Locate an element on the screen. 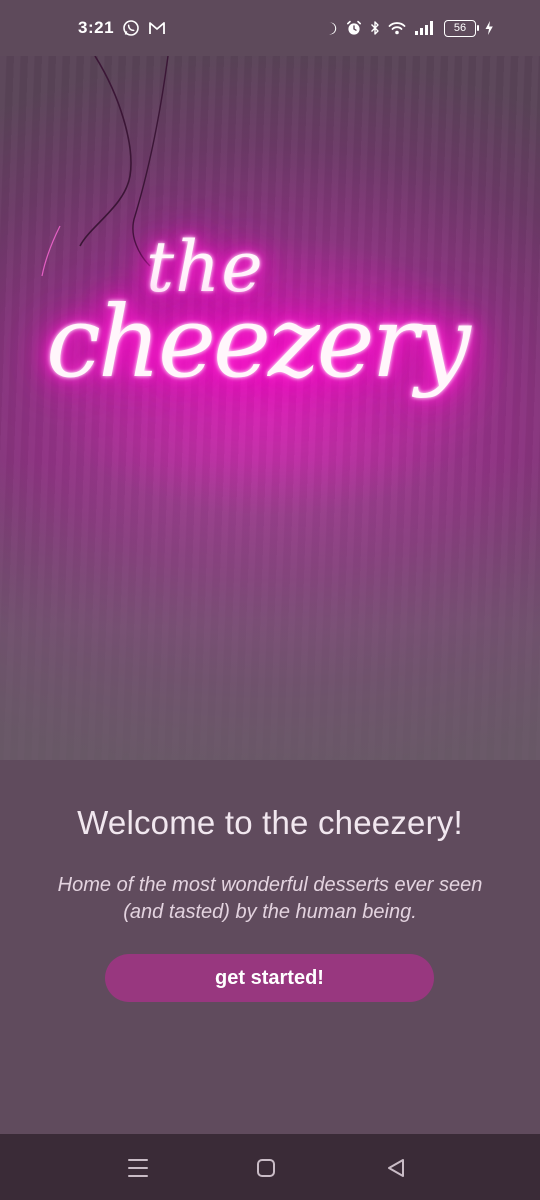  get-started-button: get started! is located at coordinates (269, 978).